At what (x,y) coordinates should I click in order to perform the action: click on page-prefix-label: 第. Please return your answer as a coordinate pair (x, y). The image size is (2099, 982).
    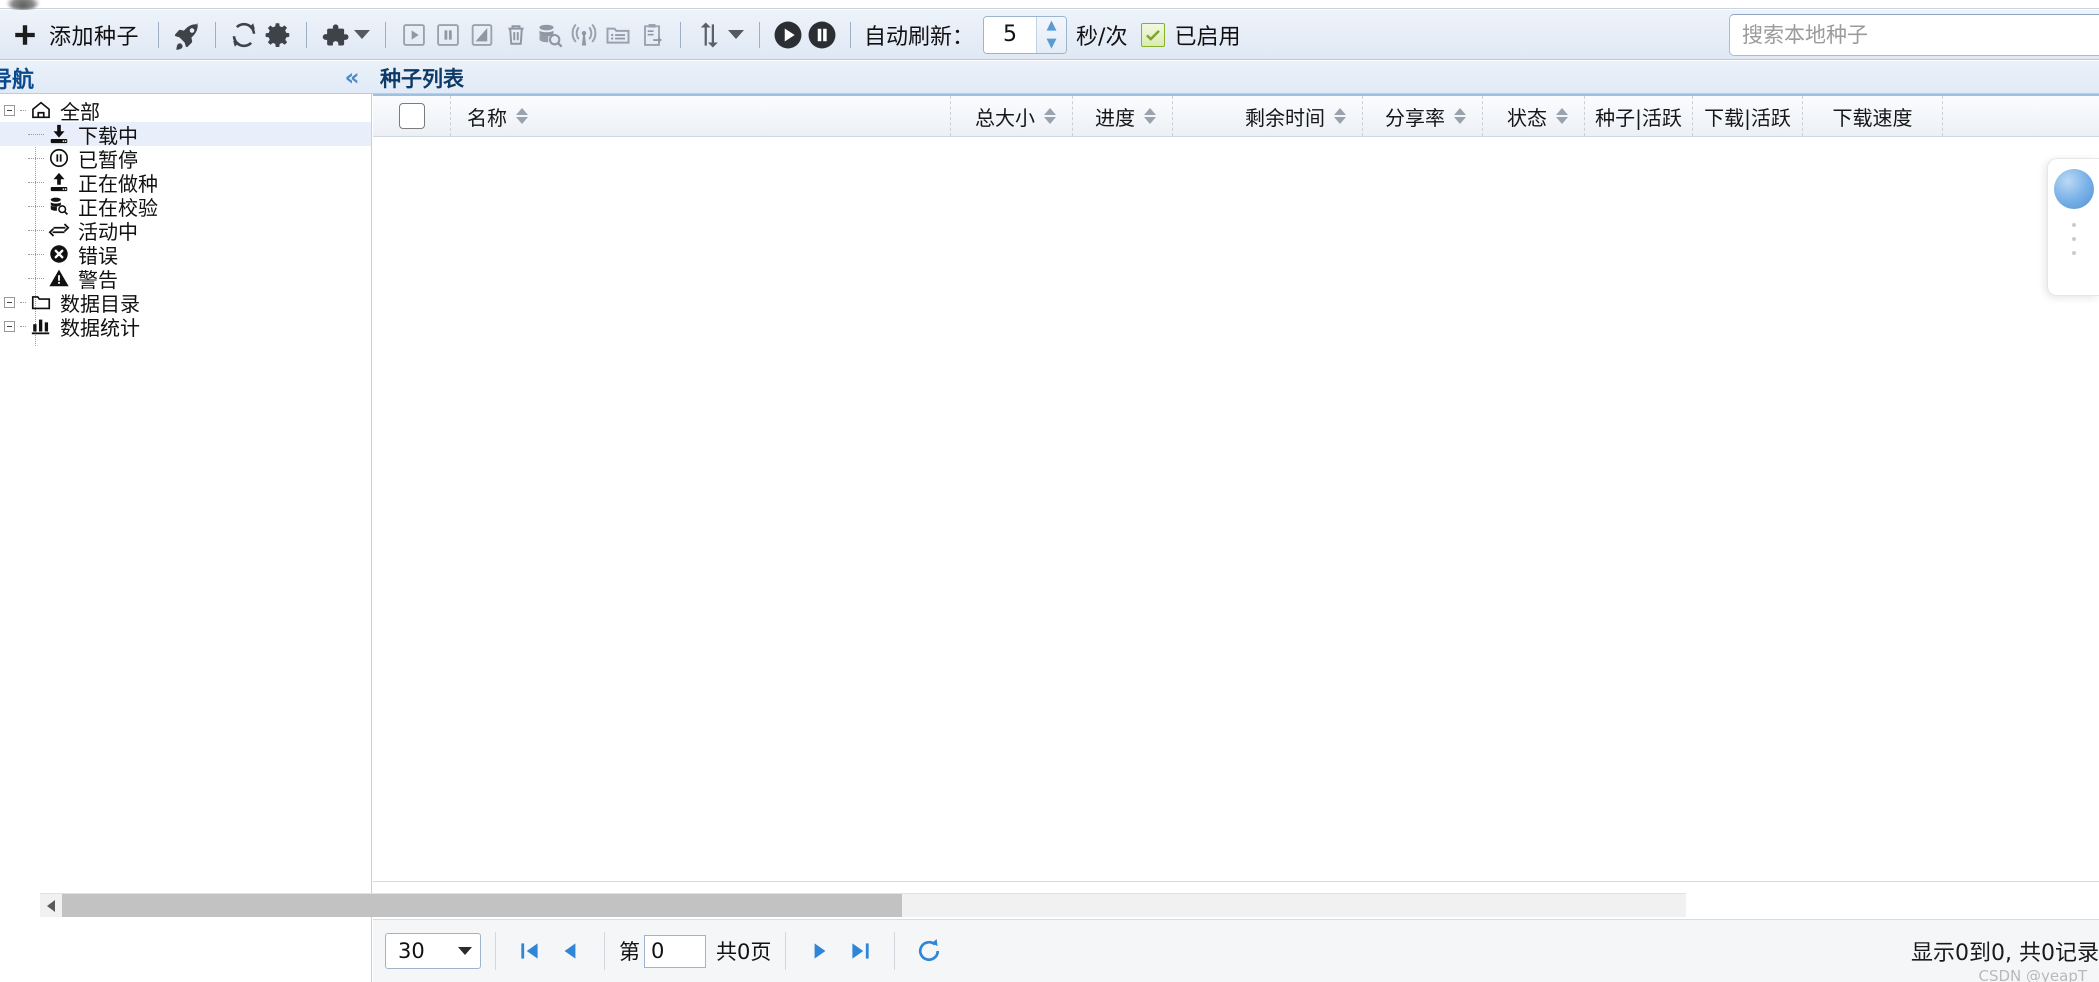
    Looking at the image, I should click on (629, 952).